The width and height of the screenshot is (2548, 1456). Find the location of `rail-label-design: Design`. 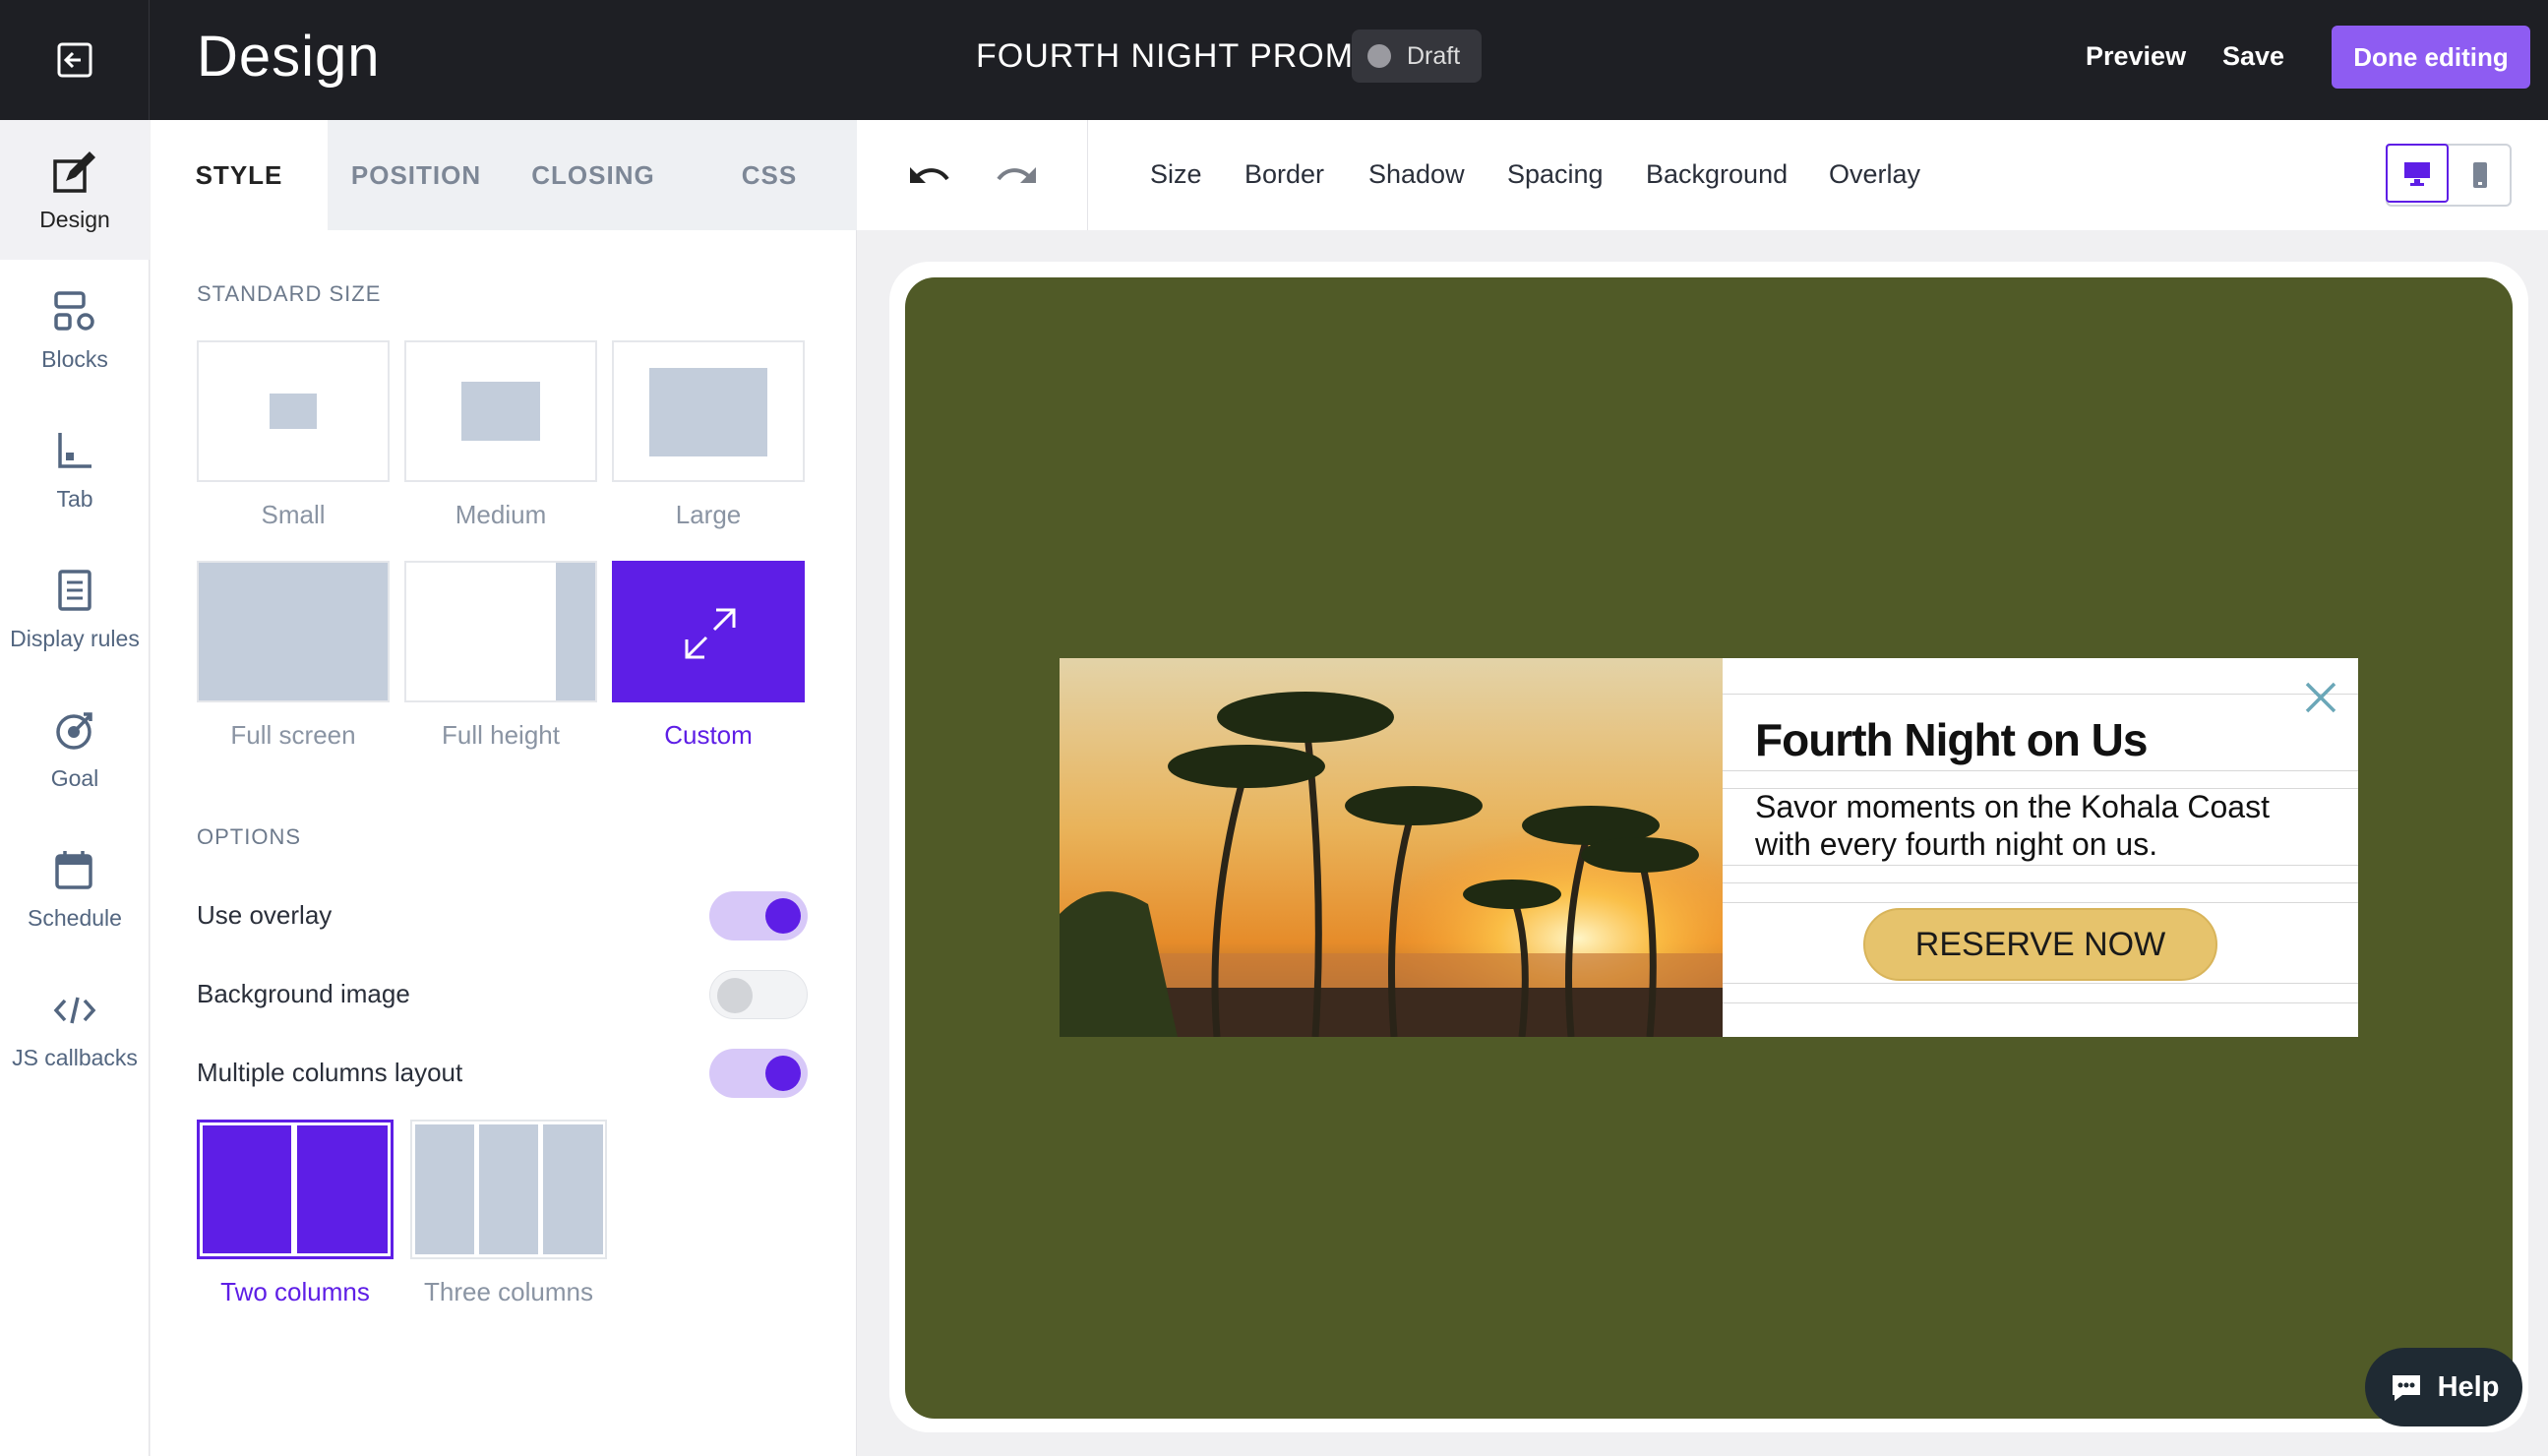

rail-label-design: Design is located at coordinates (74, 219).